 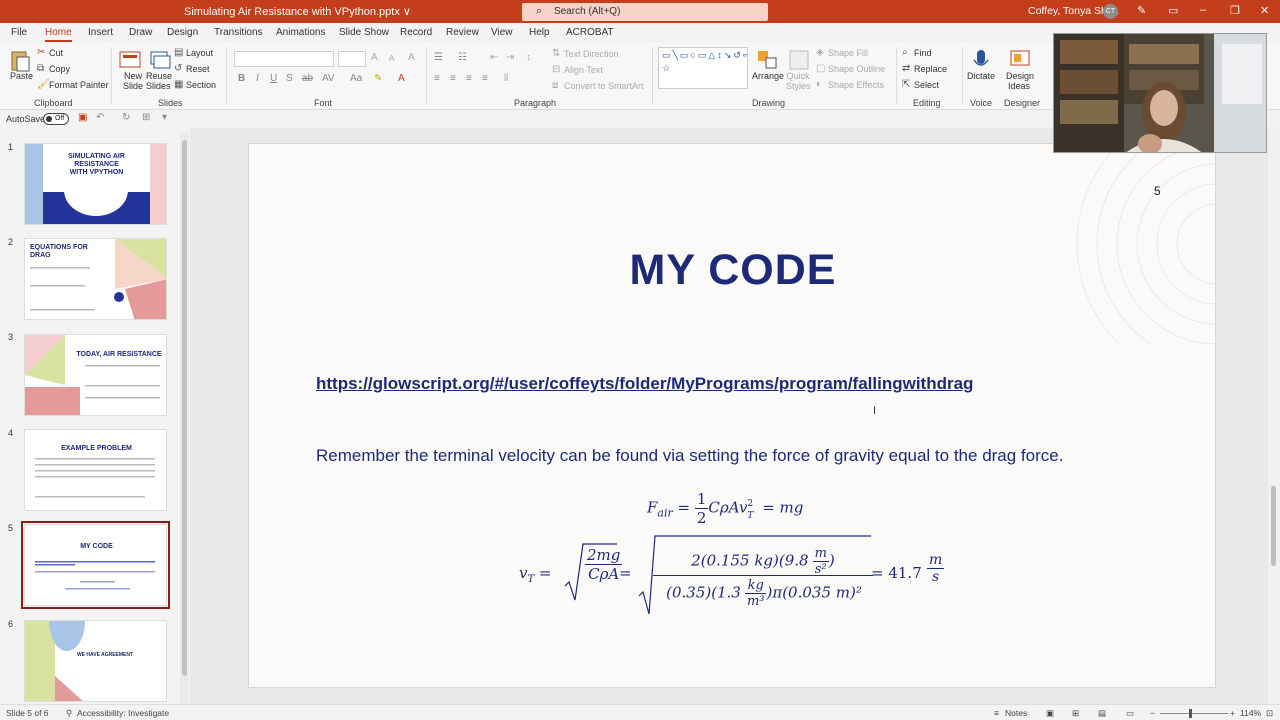 I want to click on shrink-font-icon: A, so click(x=391, y=58).